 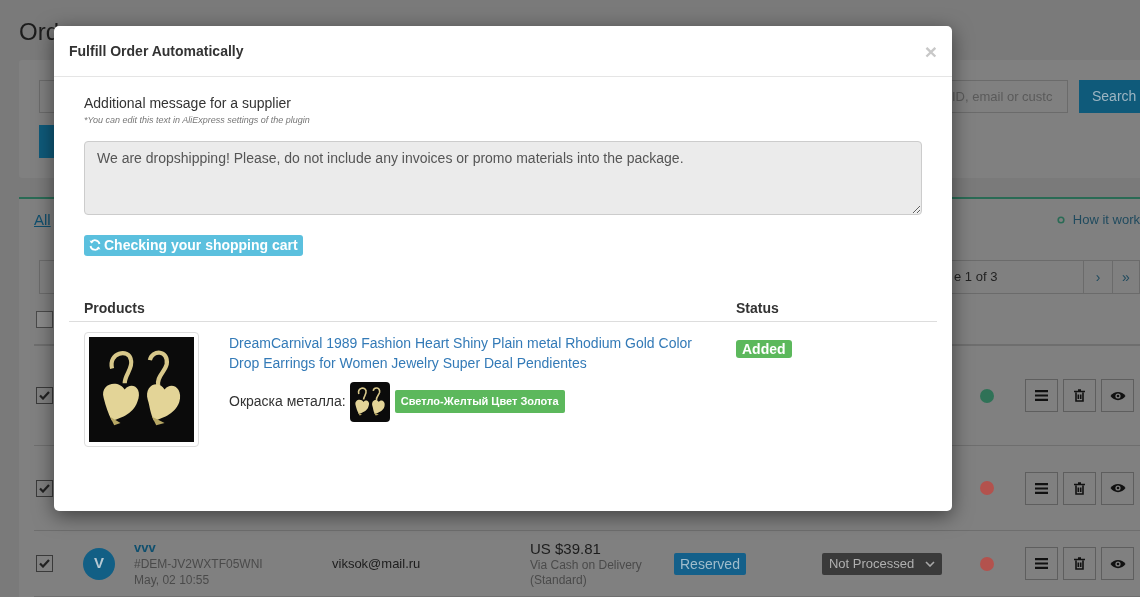 I want to click on circle-icon, so click(x=1060, y=220).